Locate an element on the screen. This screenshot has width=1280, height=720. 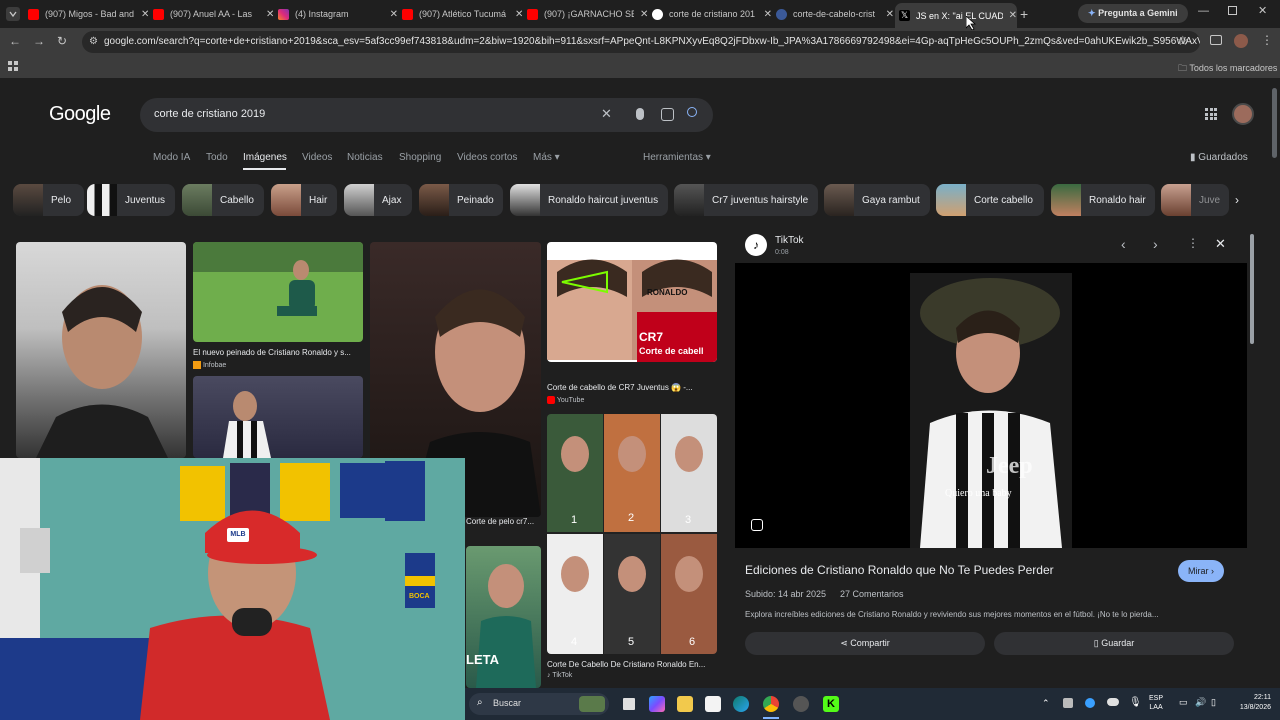
language-indicator: ESP LAA is located at coordinates (1156, 703).